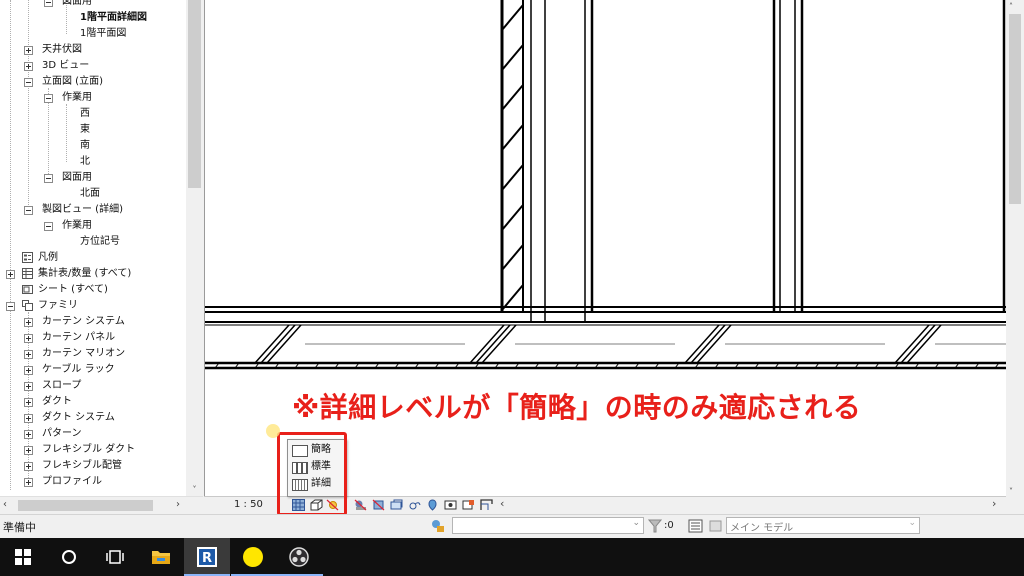 This screenshot has height=576, width=1024. Describe the element at coordinates (89, 449) in the screenshot. I see `tree-label: フレキシブル ダクト` at that location.